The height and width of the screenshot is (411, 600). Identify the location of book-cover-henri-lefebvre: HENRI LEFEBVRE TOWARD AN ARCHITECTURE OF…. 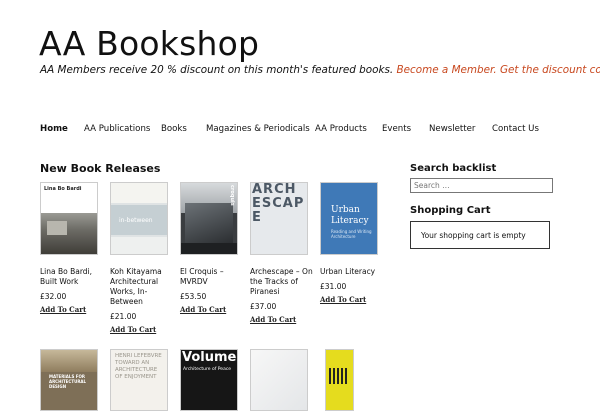
(139, 380).